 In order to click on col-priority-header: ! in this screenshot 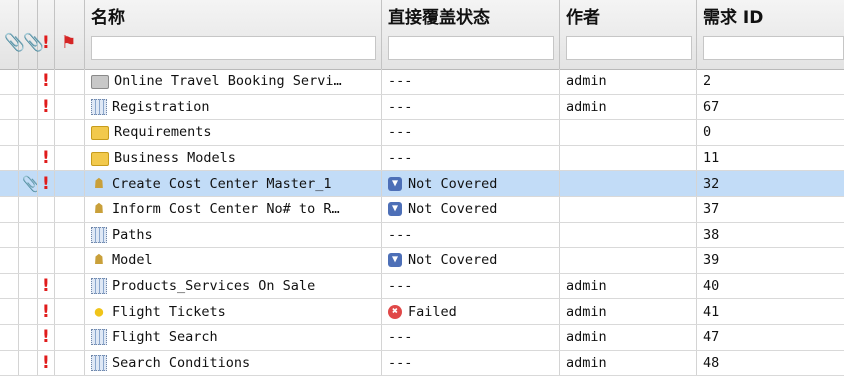, I will do `click(46, 34)`.